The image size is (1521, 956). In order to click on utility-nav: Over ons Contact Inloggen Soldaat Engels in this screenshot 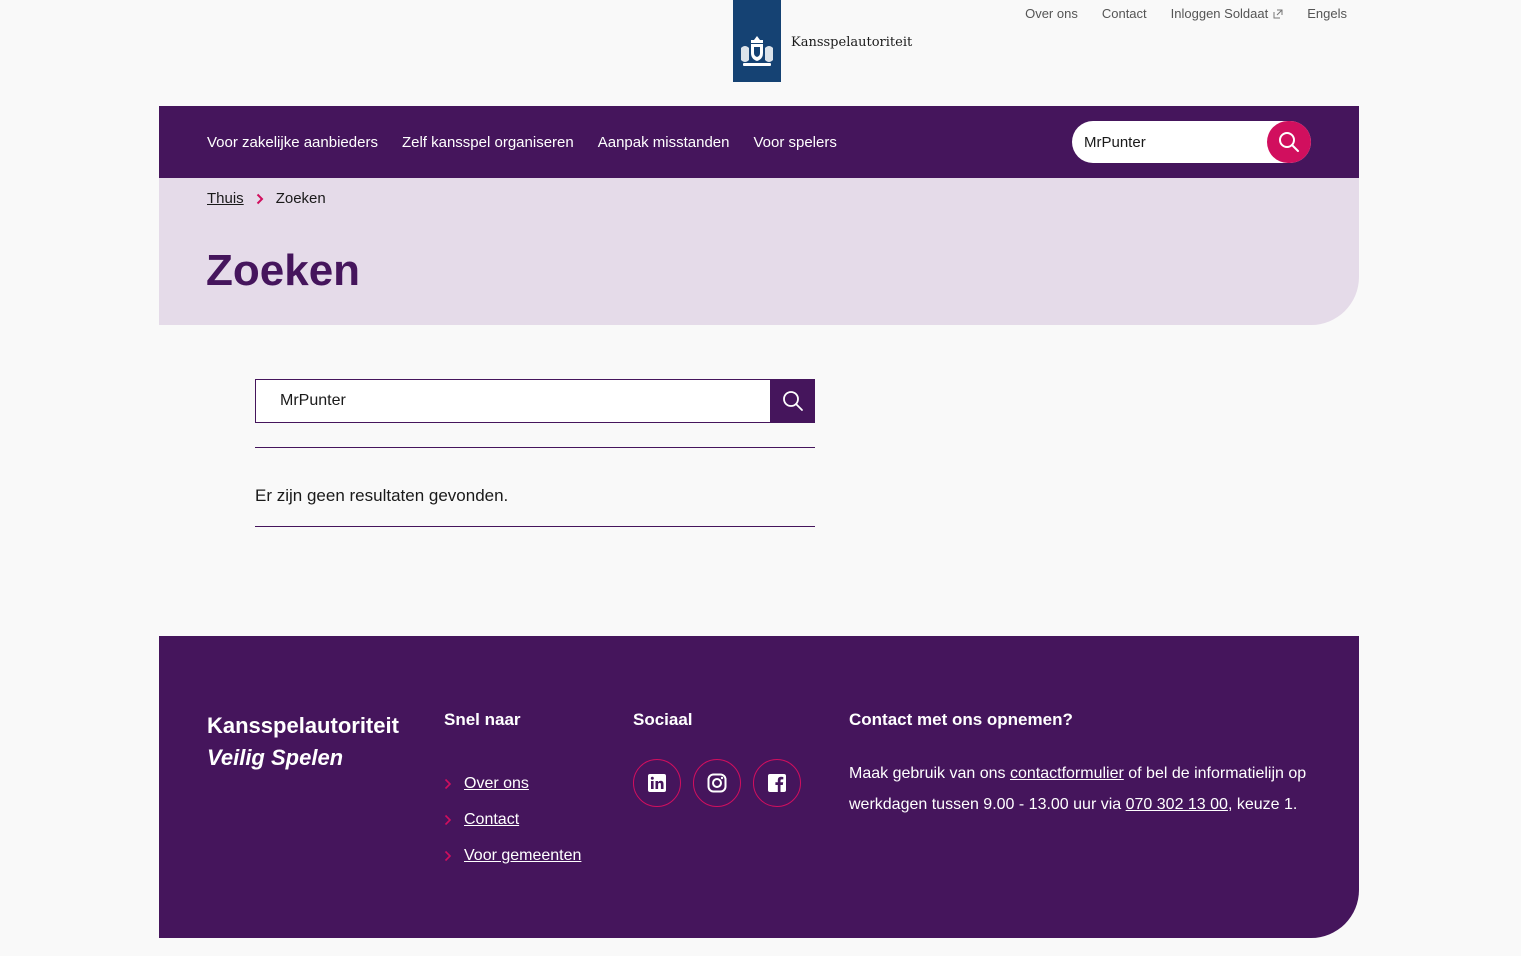, I will do `click(1186, 13)`.